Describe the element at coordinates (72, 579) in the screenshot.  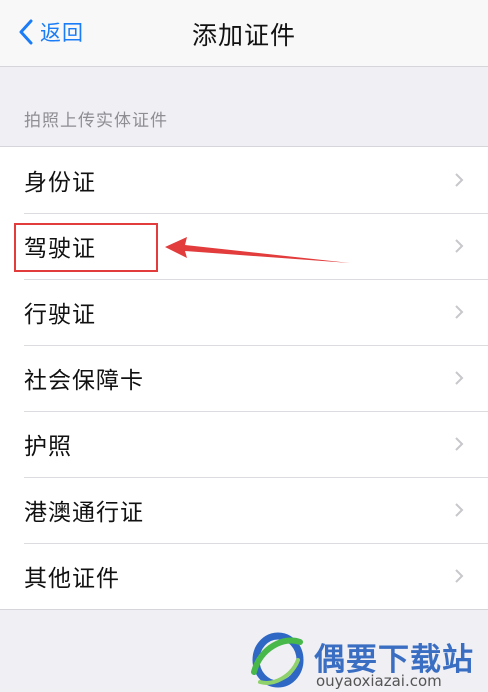
I see `list-item-label: 其他证件` at that location.